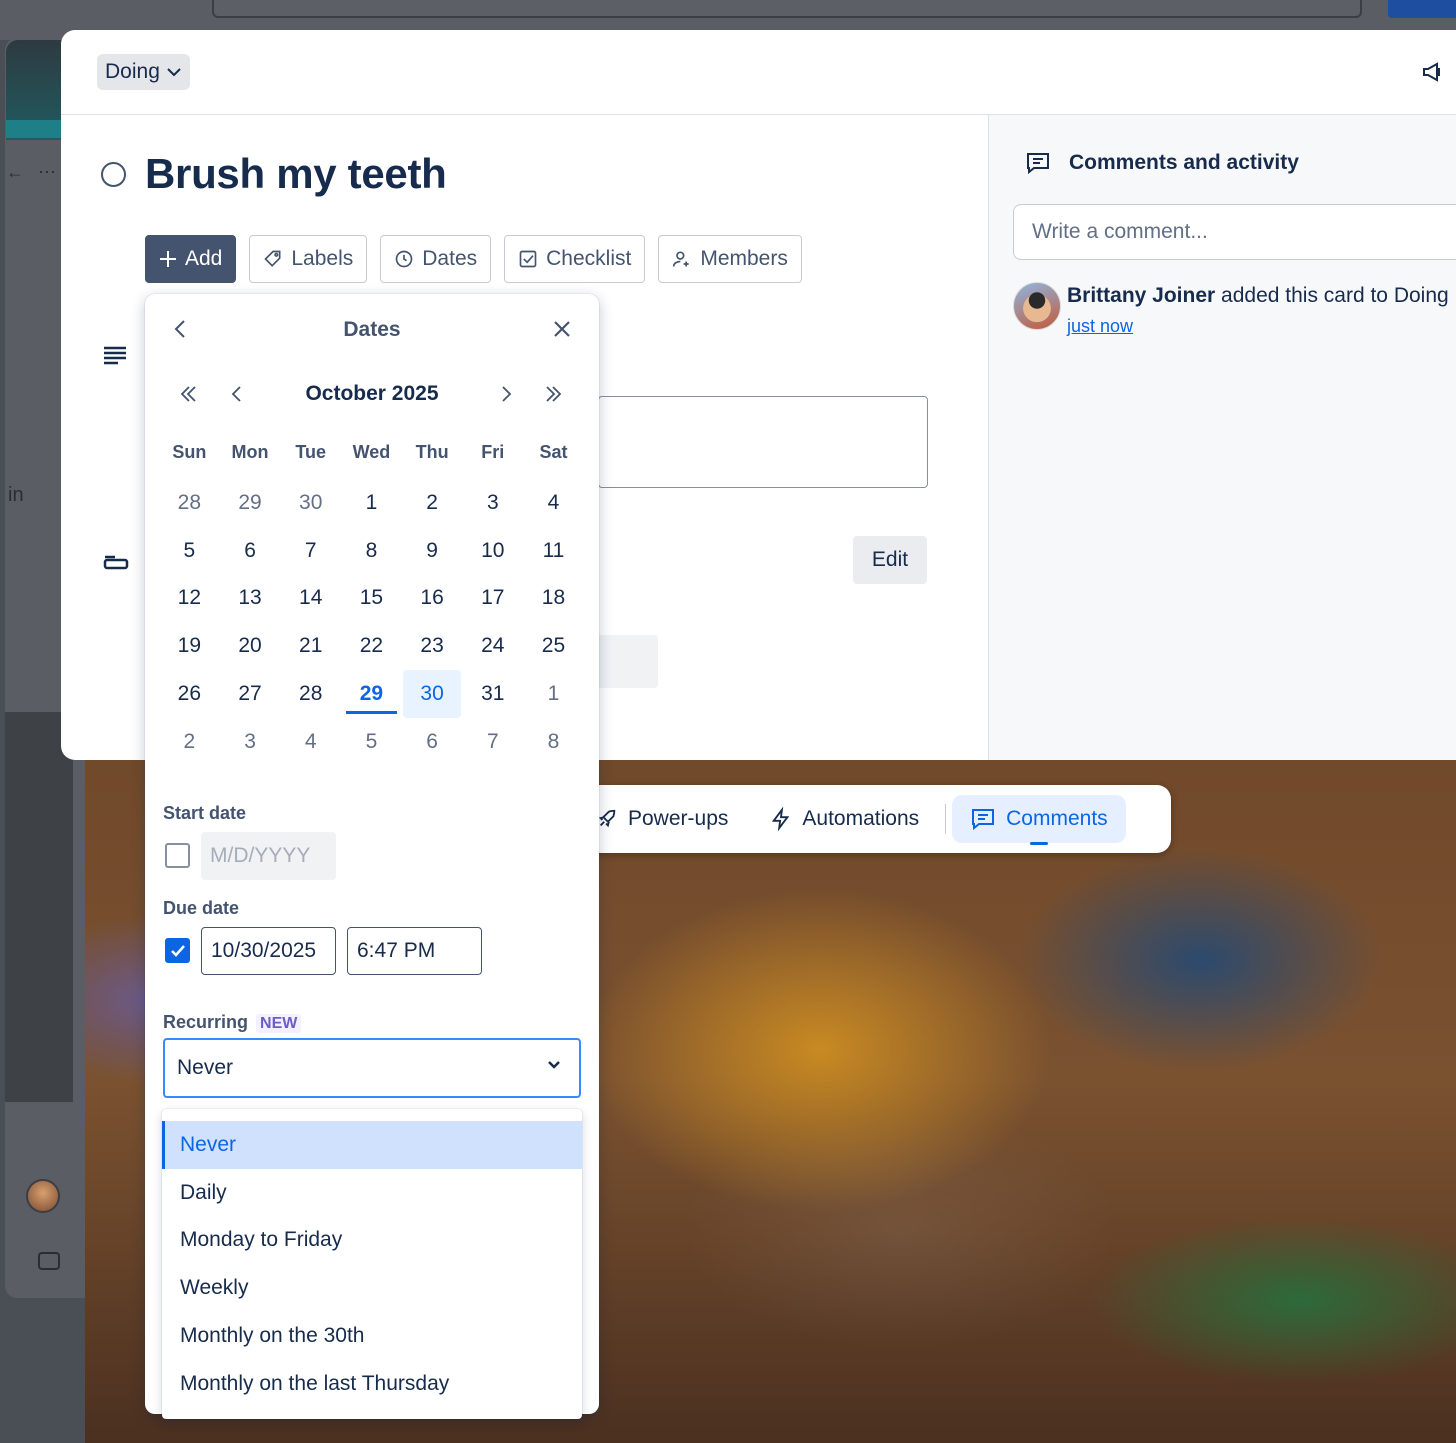 This screenshot has height=1443, width=1456. Describe the element at coordinates (492, 694) in the screenshot. I see `calendar-day: 31` at that location.